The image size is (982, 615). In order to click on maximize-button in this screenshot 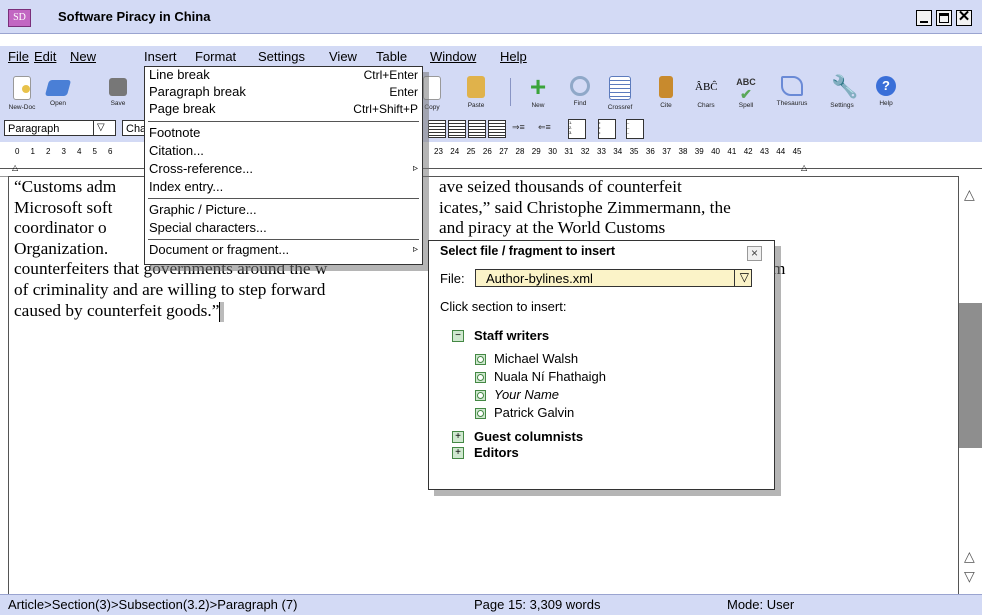, I will do `click(944, 18)`.